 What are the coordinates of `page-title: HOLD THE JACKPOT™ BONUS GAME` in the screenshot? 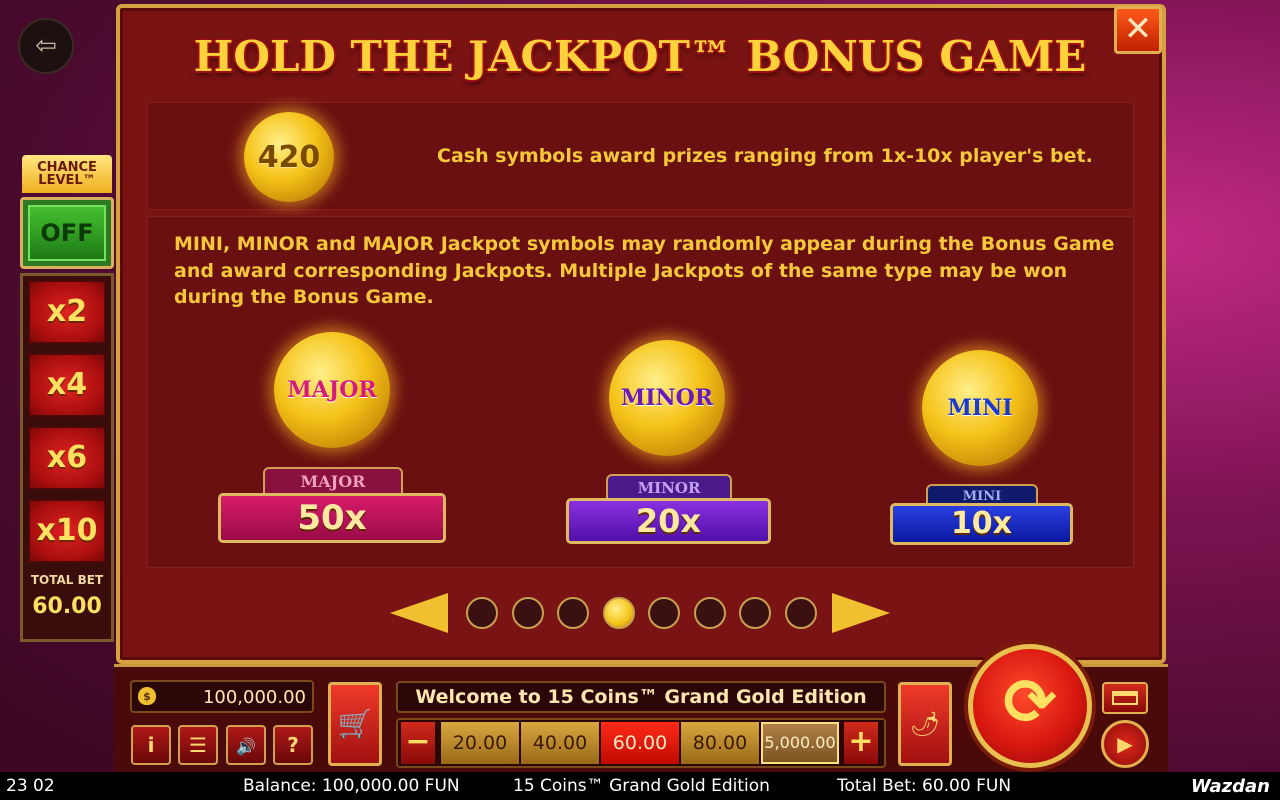 It's located at (640, 56).